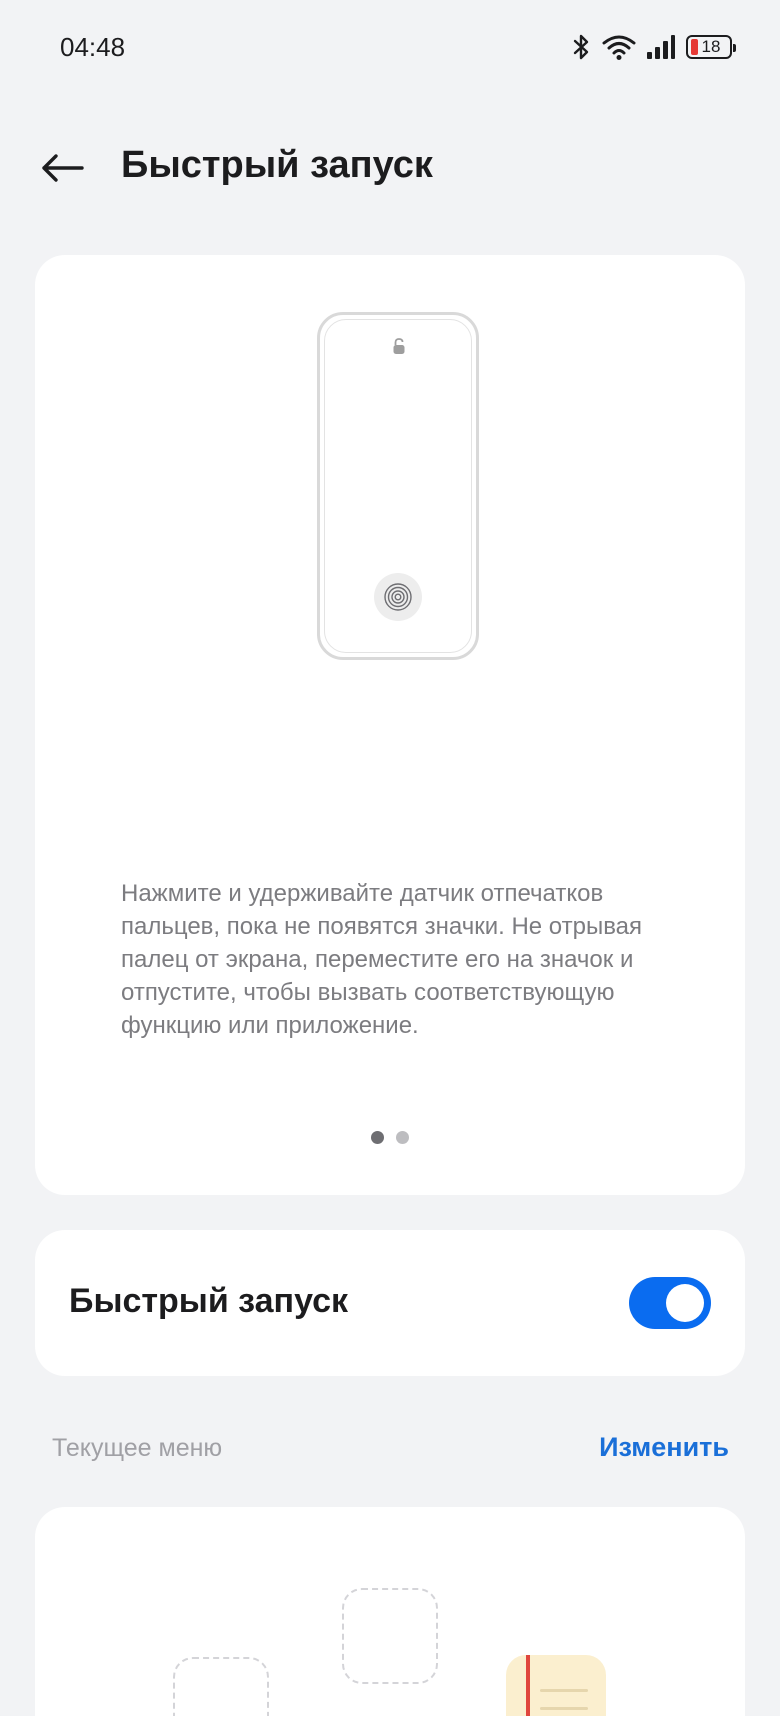  I want to click on page-indicator, so click(390, 1137).